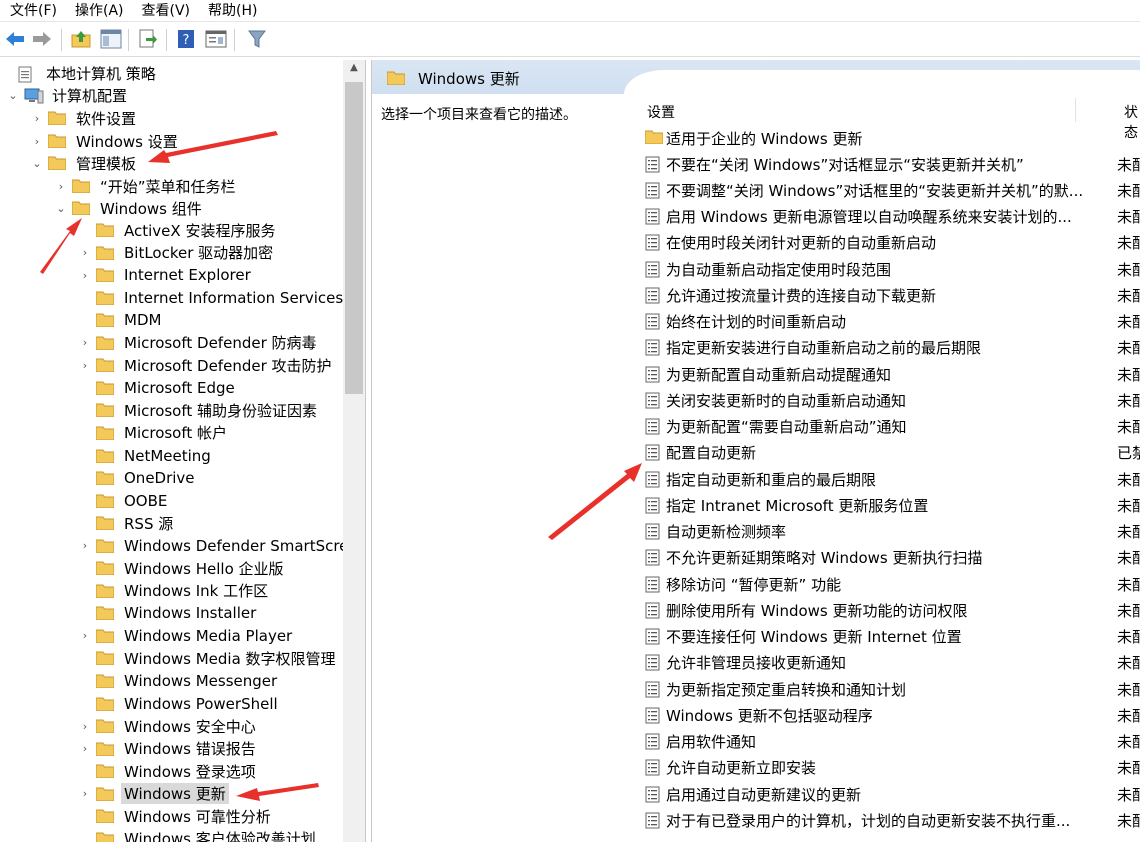 This screenshot has width=1140, height=842. I want to click on setting-row: 移除访问 “暂停更新” 功能 未配置, so click(888, 584).